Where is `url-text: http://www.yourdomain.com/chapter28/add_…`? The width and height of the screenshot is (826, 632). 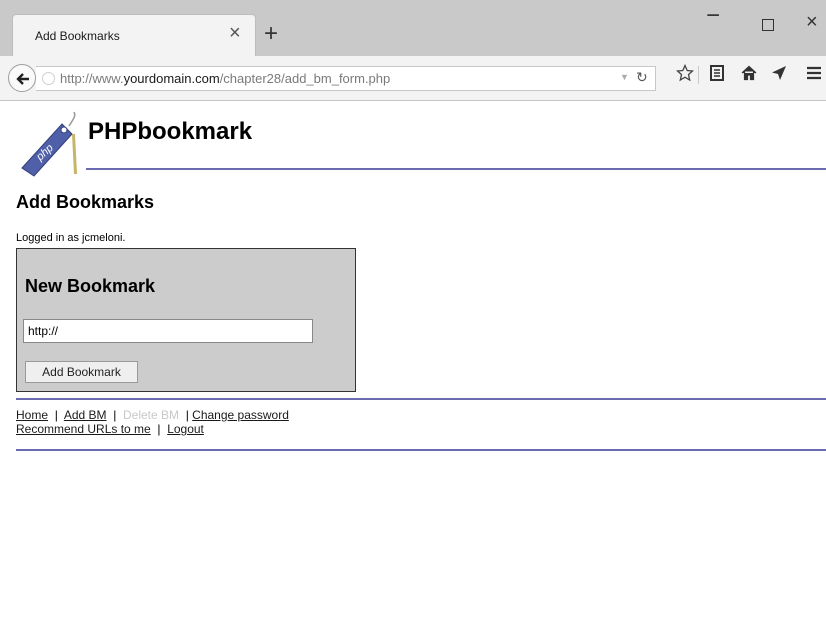 url-text: http://www.yourdomain.com/chapter28/add_… is located at coordinates (225, 78).